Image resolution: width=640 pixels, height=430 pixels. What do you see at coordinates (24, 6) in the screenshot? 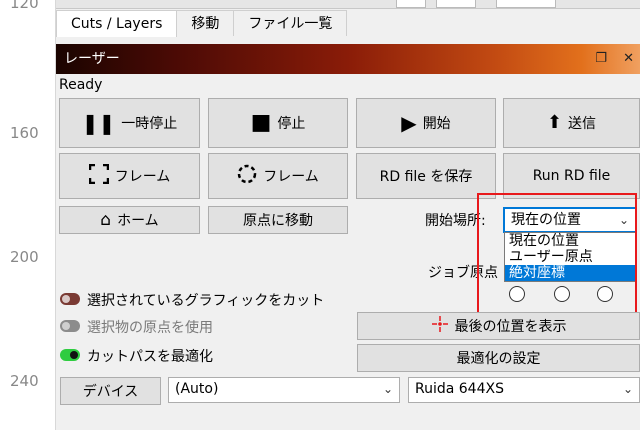
I see `ruler-mark: 120` at bounding box center [24, 6].